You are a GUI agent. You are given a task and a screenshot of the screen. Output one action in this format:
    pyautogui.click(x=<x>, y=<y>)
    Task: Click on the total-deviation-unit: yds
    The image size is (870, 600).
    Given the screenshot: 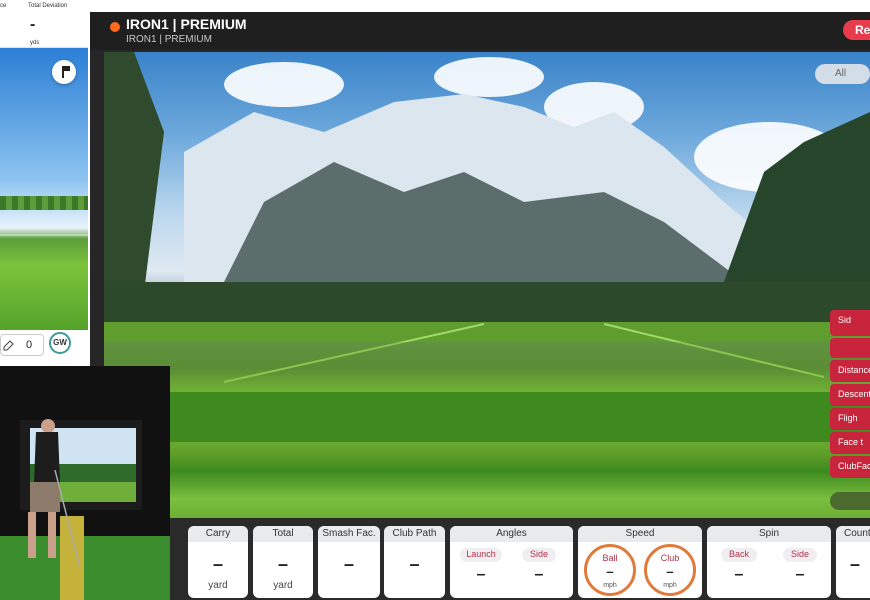 What is the action you would take?
    pyautogui.click(x=35, y=43)
    